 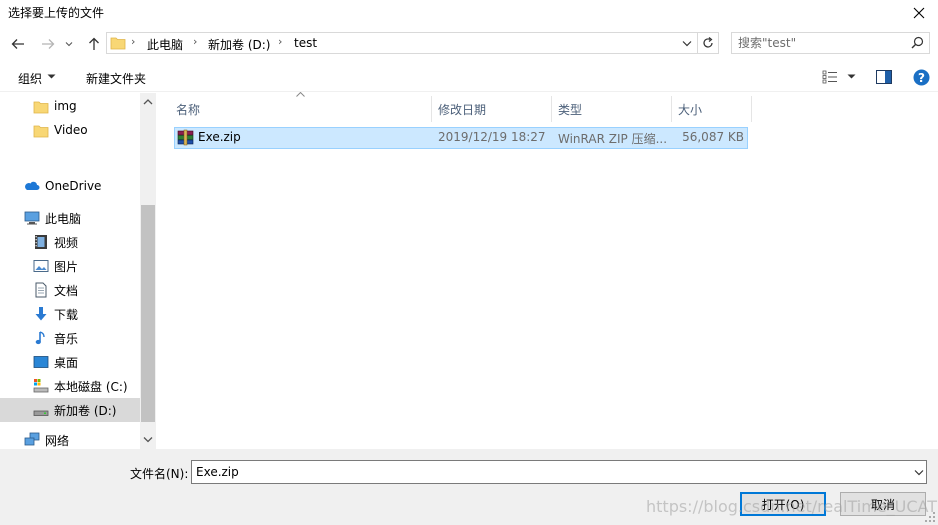 What do you see at coordinates (159, 474) in the screenshot?
I see `filename-label: 文件名(N):` at bounding box center [159, 474].